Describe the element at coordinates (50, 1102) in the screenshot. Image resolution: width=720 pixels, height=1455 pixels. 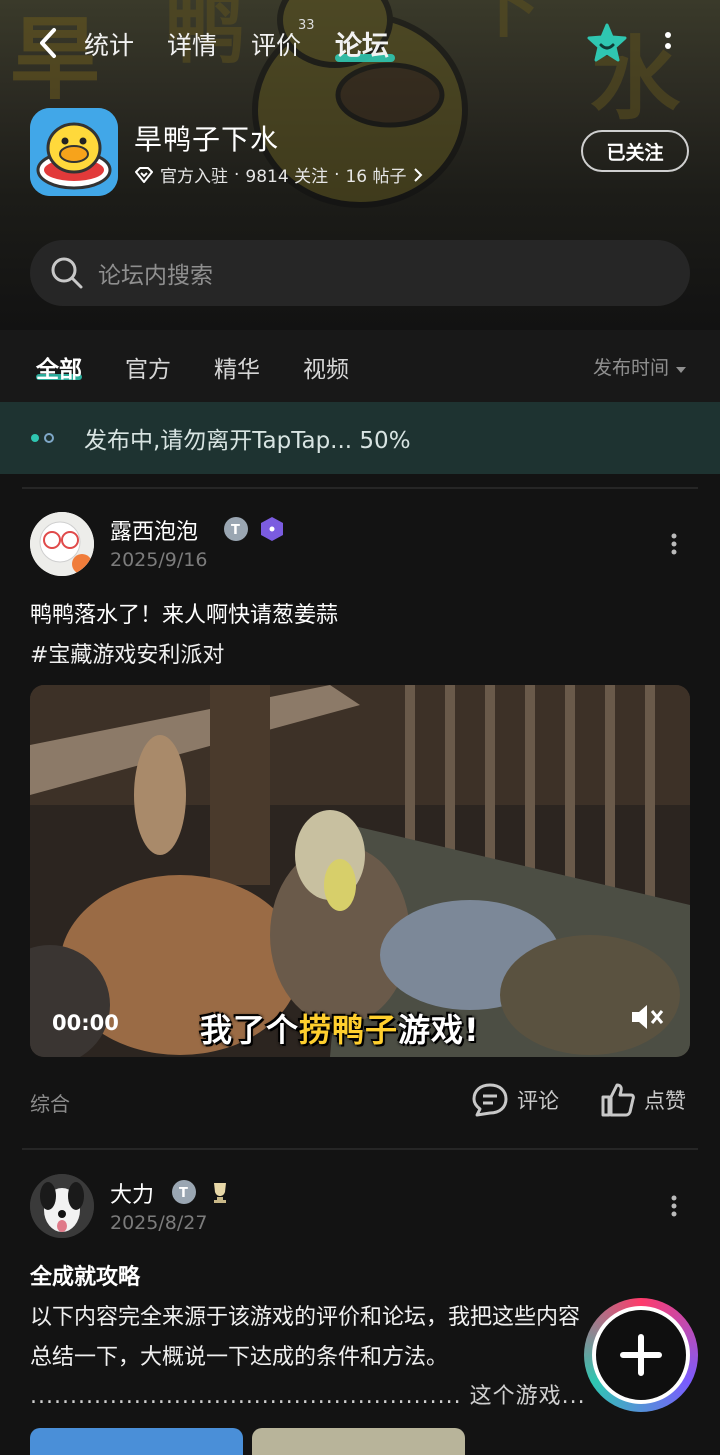
I see `post-category: 综合` at that location.